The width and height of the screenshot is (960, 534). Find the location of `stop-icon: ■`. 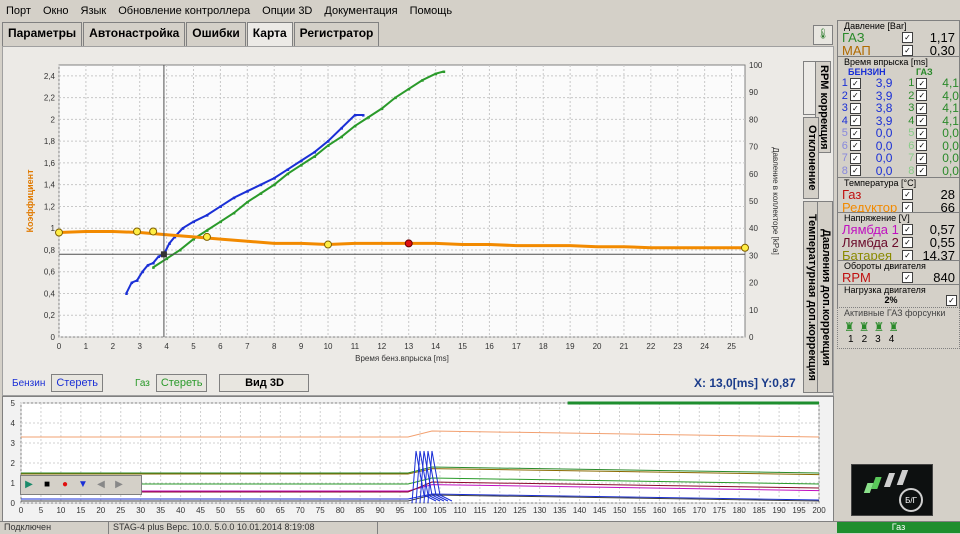

stop-icon: ■ is located at coordinates (47, 484).